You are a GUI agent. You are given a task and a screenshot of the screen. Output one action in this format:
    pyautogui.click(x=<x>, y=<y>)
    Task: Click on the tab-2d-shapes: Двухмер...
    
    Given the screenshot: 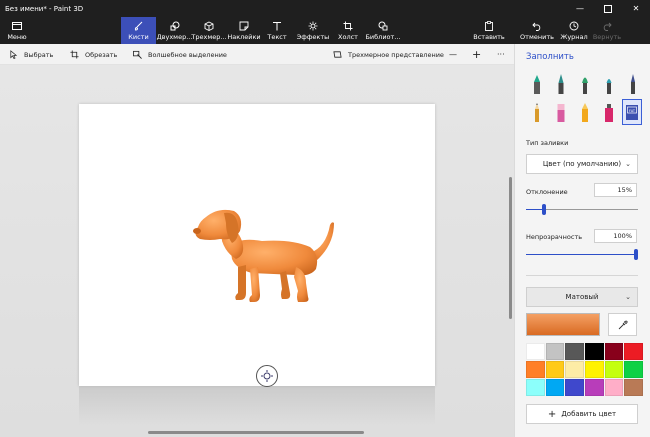 What is the action you would take?
    pyautogui.click(x=174, y=30)
    